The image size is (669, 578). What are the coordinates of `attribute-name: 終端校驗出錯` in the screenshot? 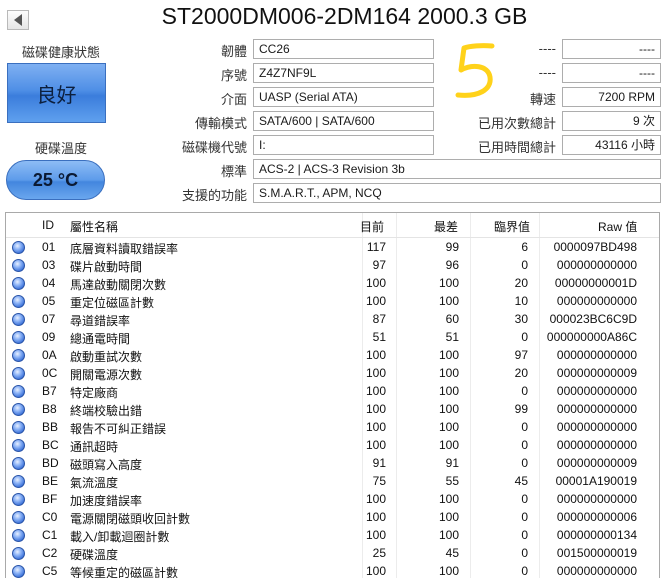 It's located at (106, 411).